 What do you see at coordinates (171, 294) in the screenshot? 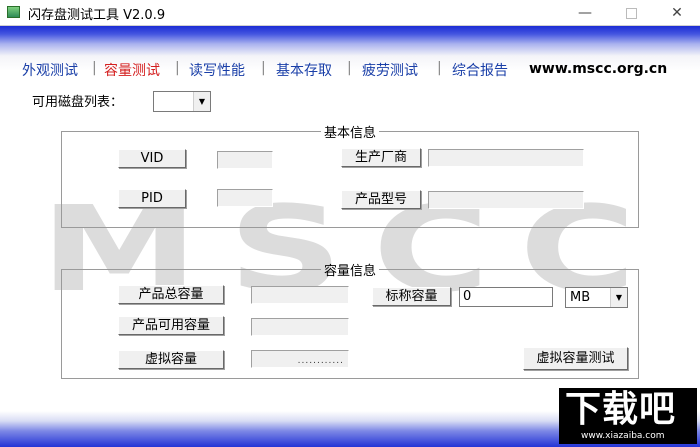
I see `total-capacity-button: 产品总容量` at bounding box center [171, 294].